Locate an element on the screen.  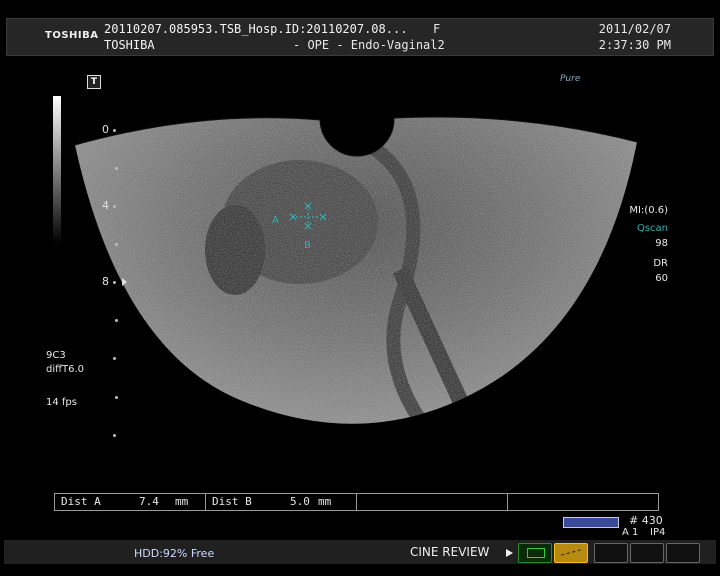
depth-label-2: 4 is located at coordinates (105, 205).